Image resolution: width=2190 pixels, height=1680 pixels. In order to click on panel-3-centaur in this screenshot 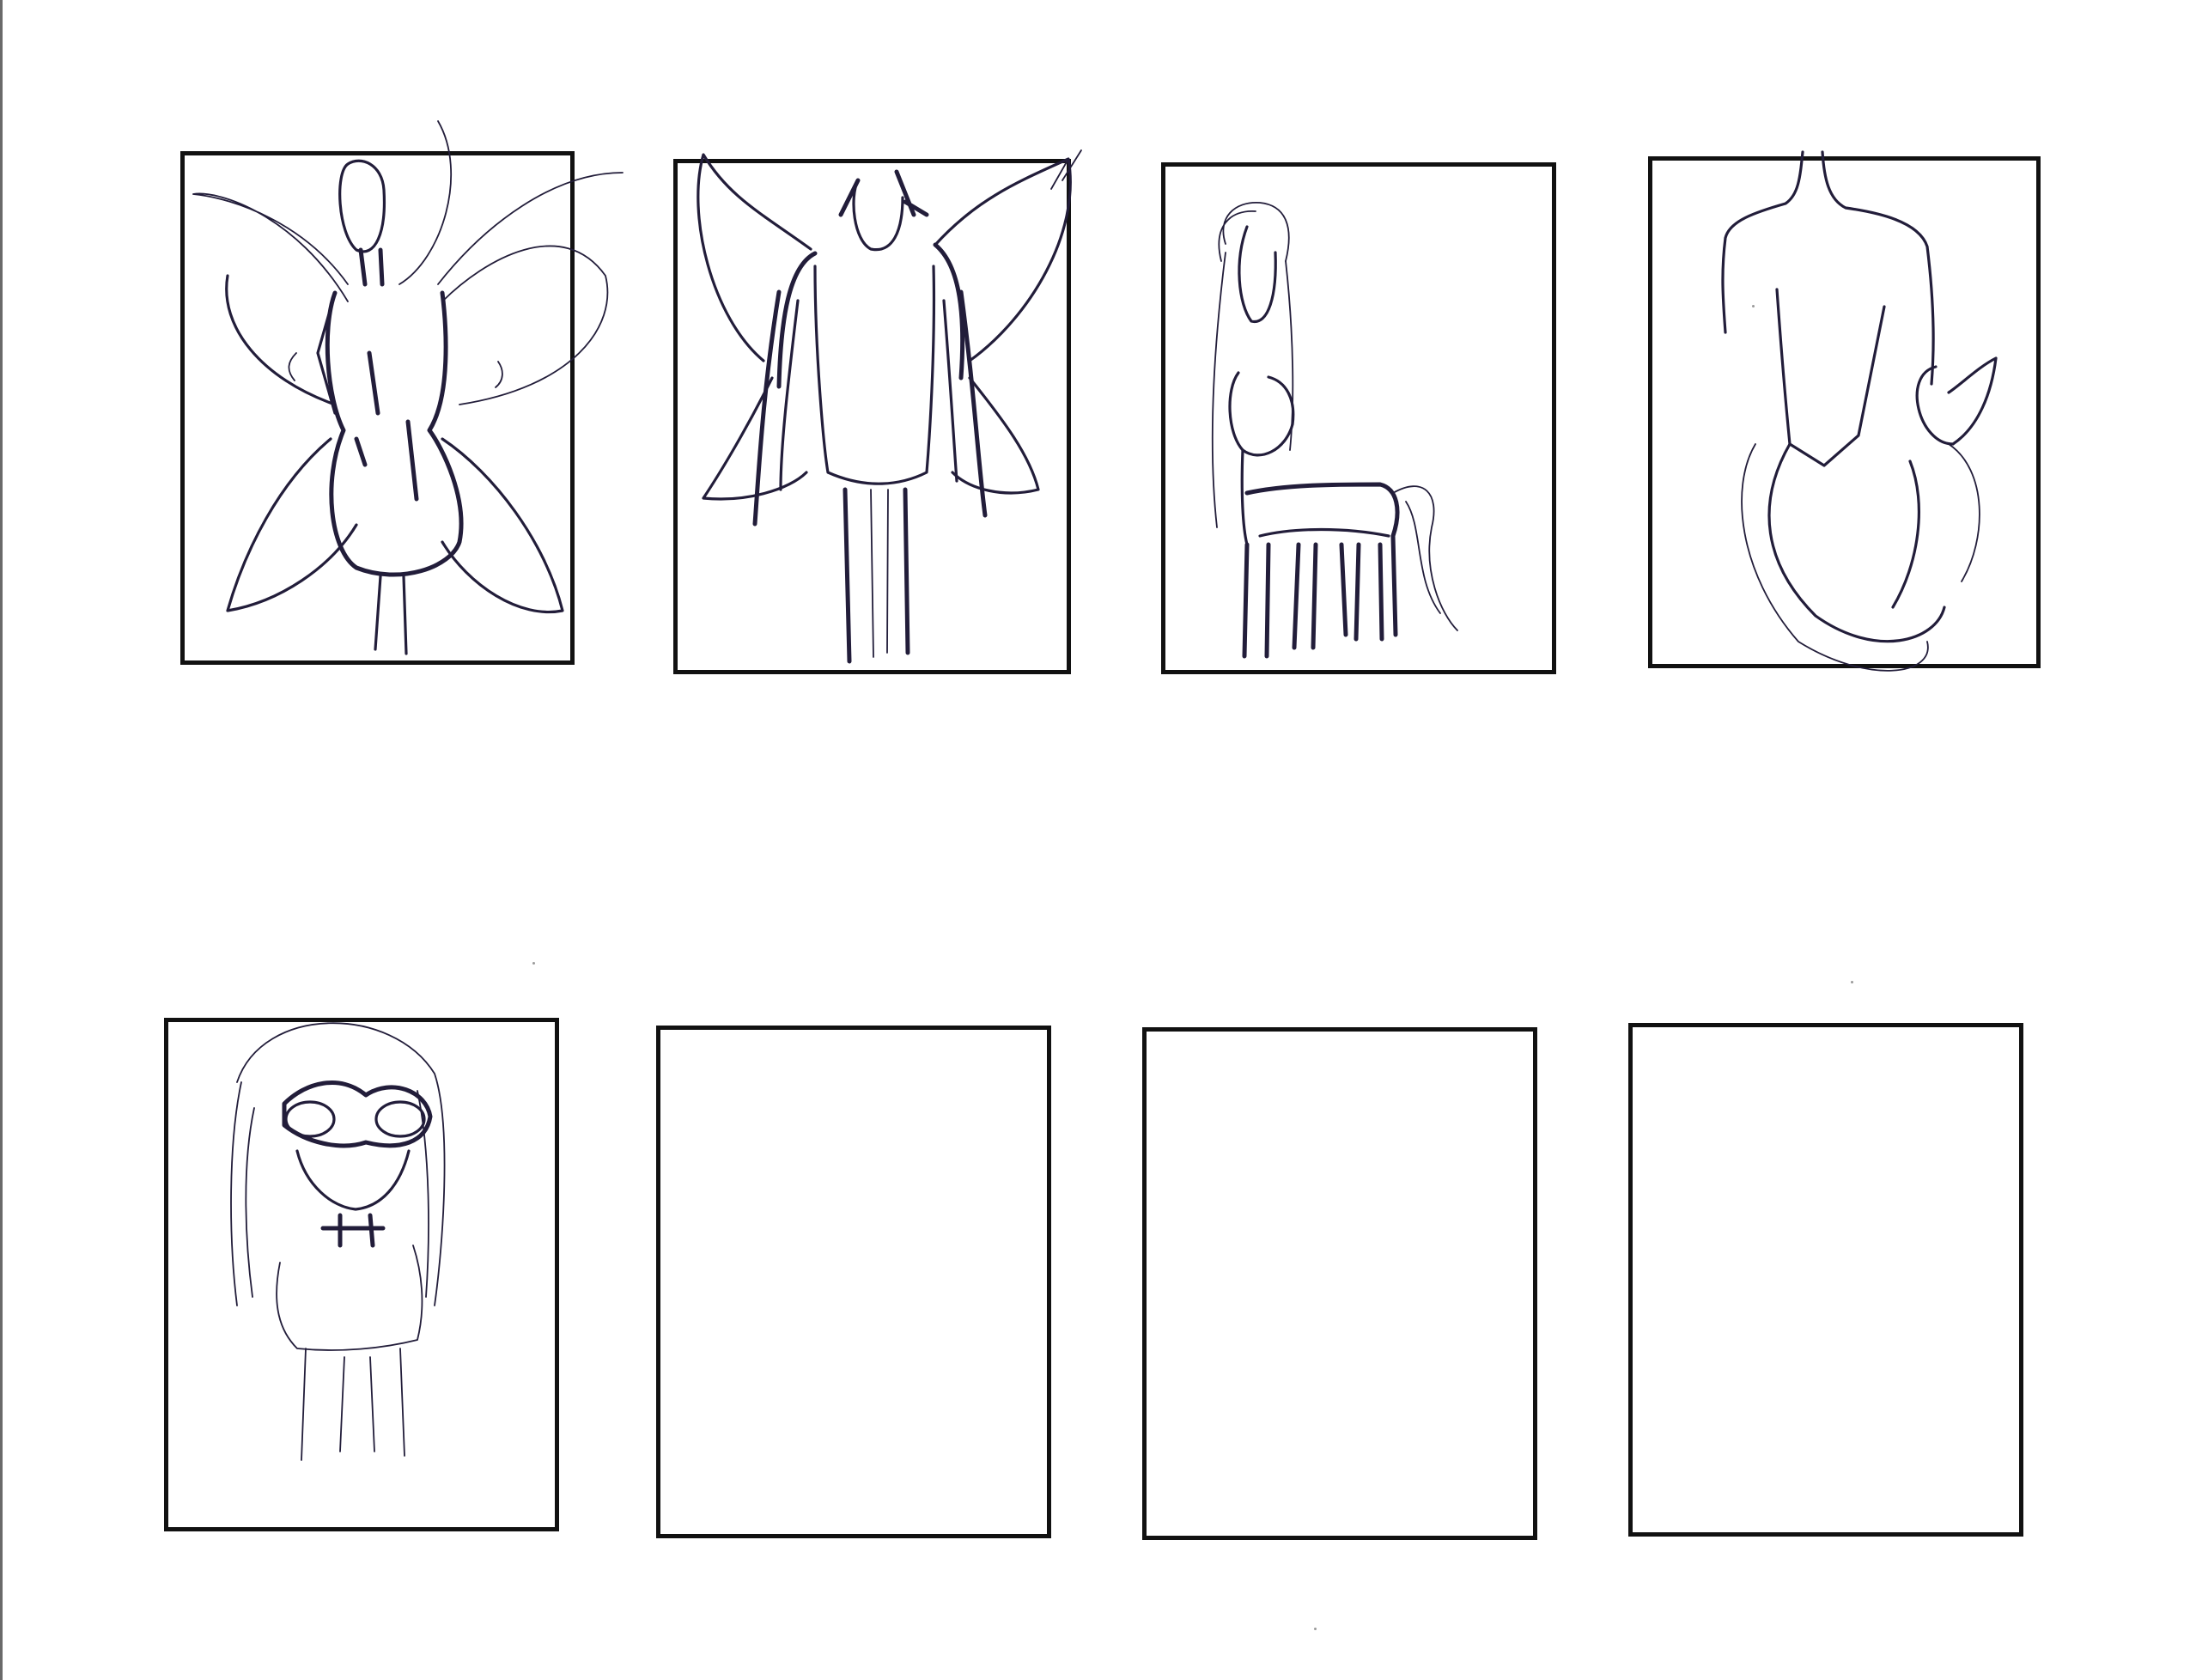, I will do `click(1358, 418)`.